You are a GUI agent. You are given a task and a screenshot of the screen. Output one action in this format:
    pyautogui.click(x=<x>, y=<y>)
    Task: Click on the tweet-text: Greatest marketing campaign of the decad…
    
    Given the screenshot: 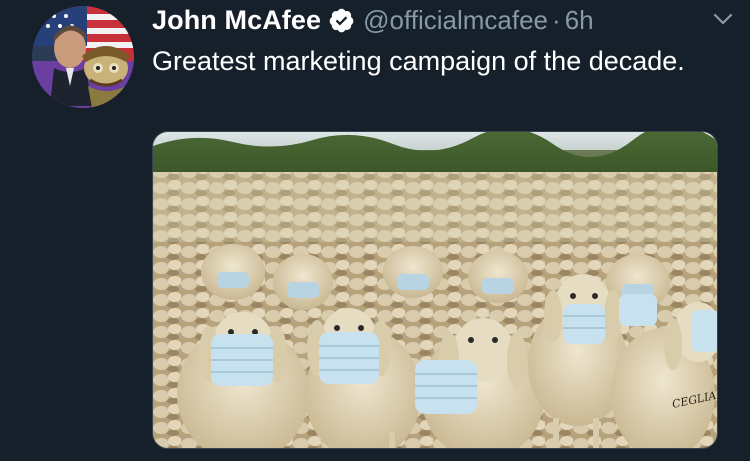 What is the action you would take?
    pyautogui.click(x=418, y=61)
    